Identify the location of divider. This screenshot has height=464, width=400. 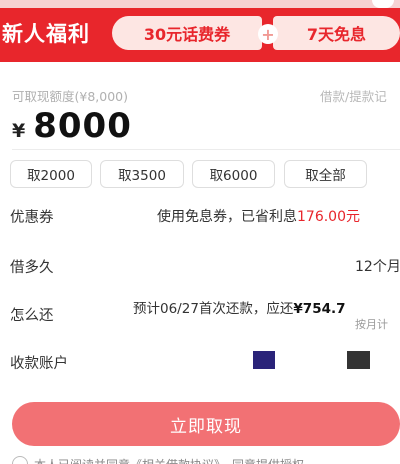
(206, 149).